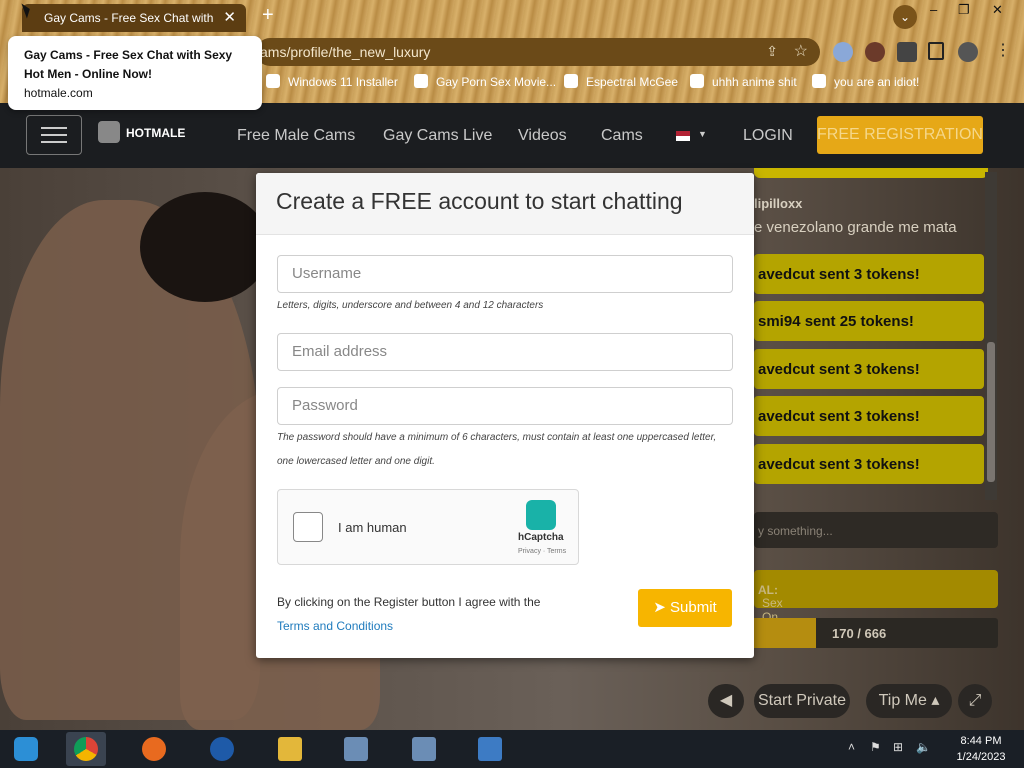 The width and height of the screenshot is (1024, 768). I want to click on username-field, so click(505, 274).